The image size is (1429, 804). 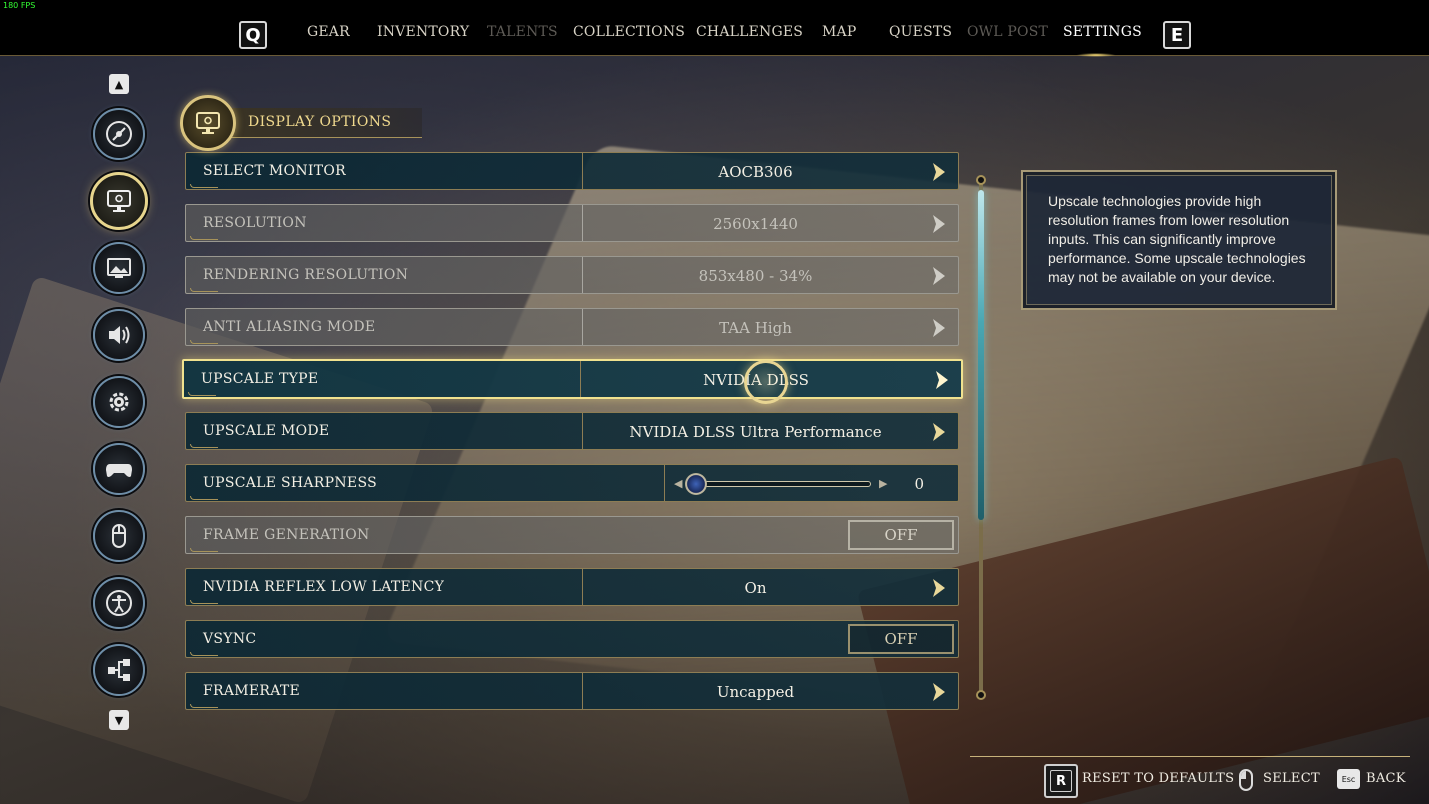 I want to click on setting-label: UPSCALE TYPE, so click(x=260, y=379).